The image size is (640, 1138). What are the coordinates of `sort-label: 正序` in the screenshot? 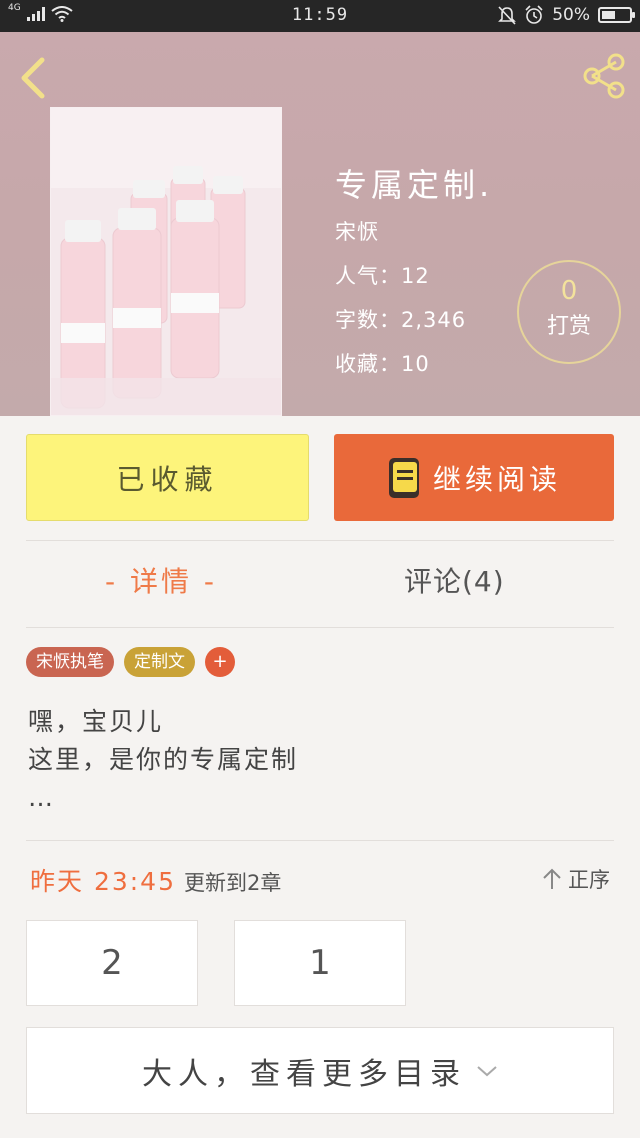 It's located at (589, 880).